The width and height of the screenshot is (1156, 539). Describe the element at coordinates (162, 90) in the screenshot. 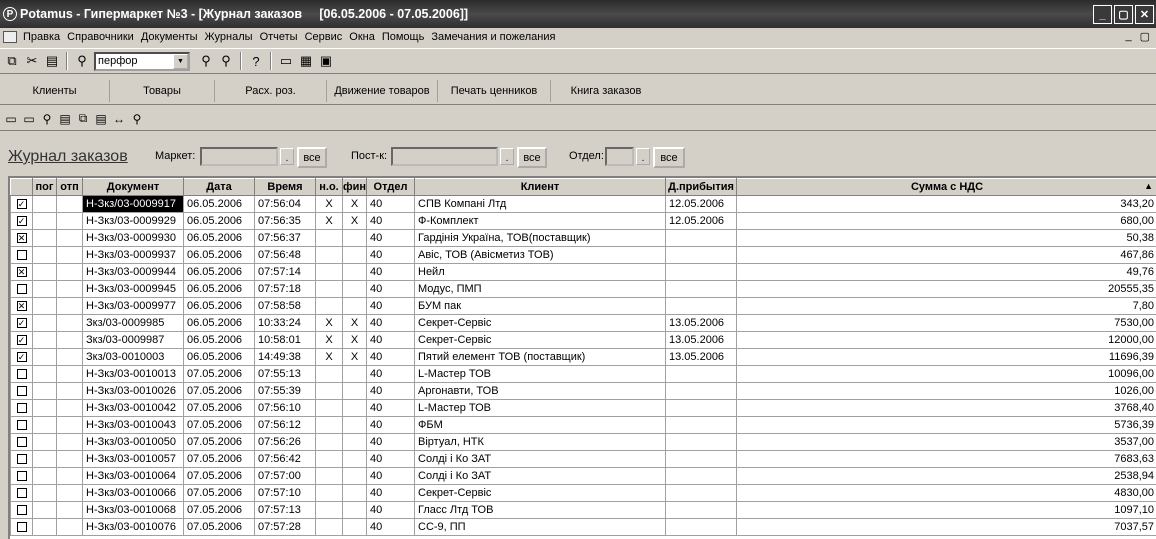

I see `nav-goods-button: Товары` at that location.